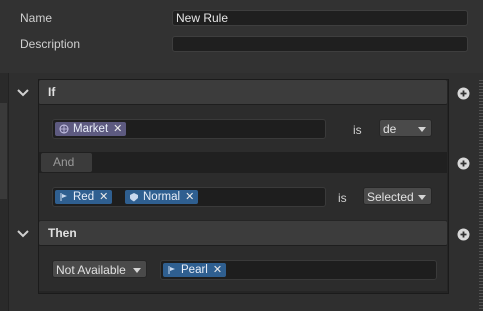  What do you see at coordinates (320, 44) in the screenshot?
I see `description-field` at bounding box center [320, 44].